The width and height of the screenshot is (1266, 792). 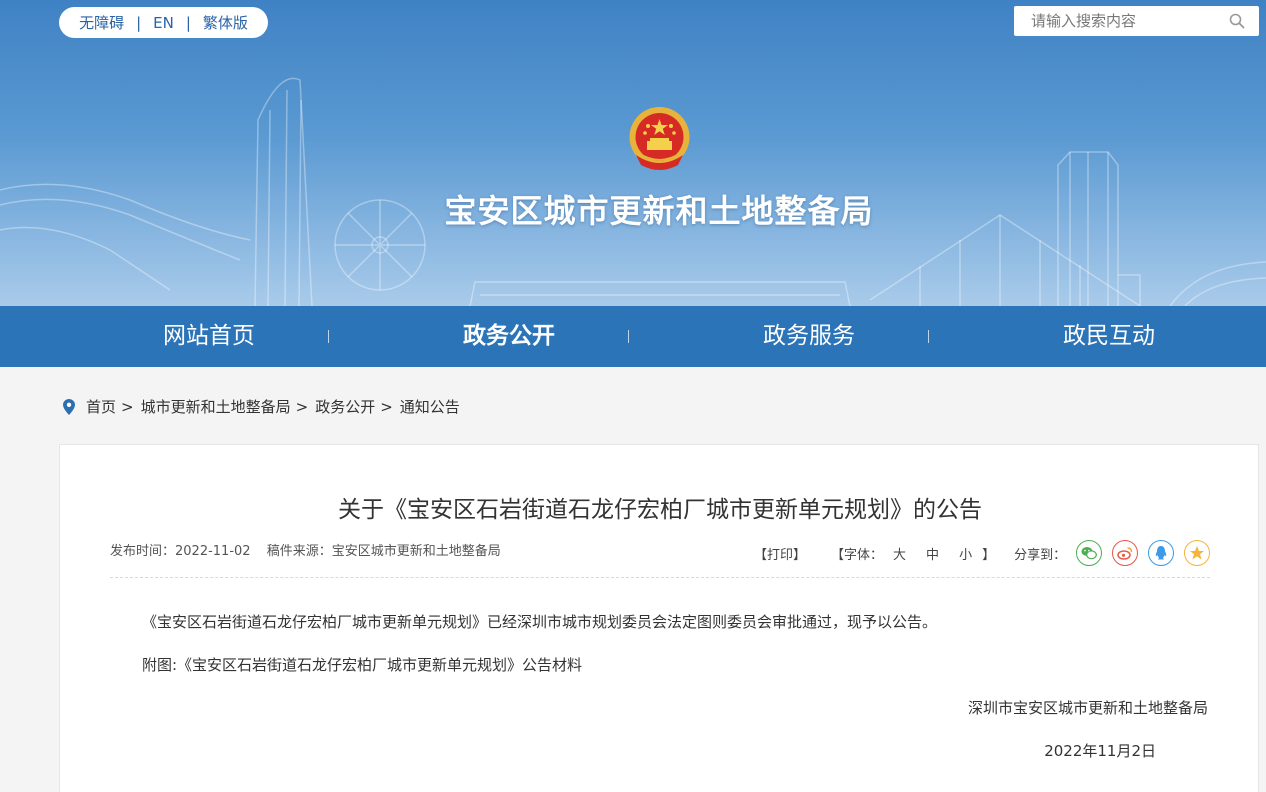 I want to click on print-button: 【打印】, so click(x=780, y=553).